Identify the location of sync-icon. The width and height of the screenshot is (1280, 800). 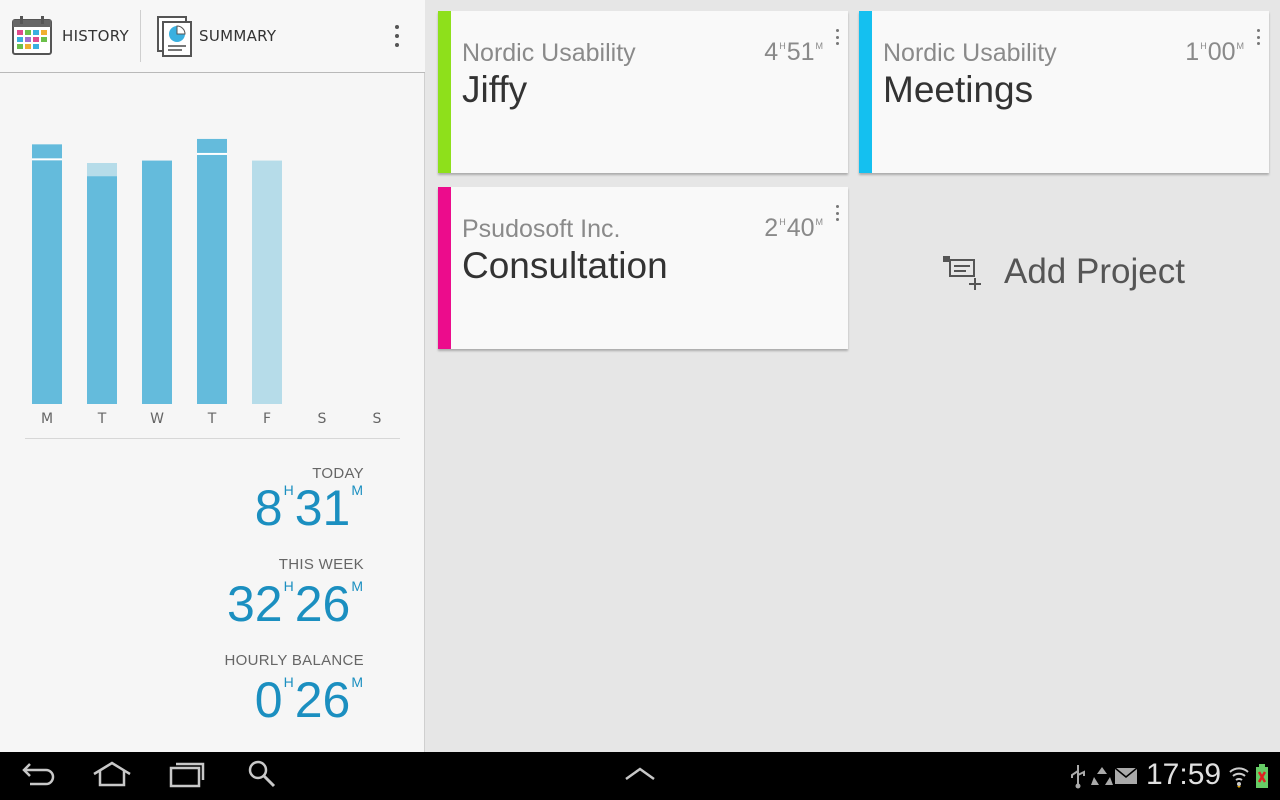
(1102, 776).